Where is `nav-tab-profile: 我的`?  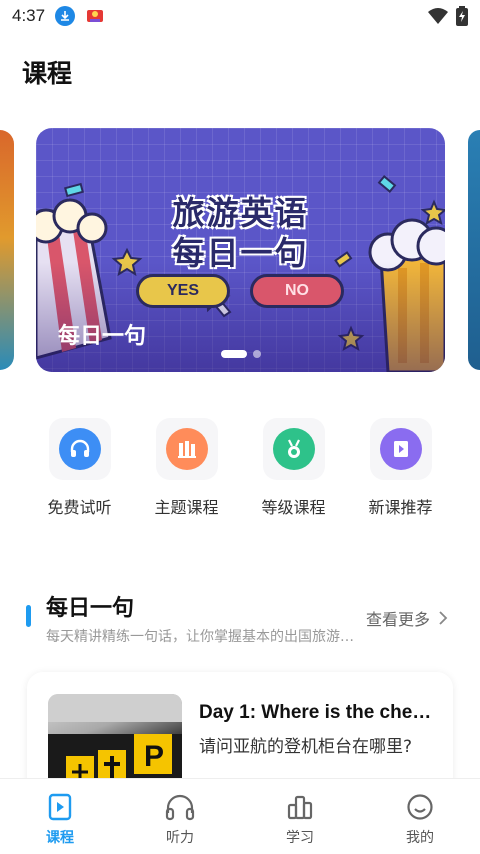
nav-tab-profile: 我的 is located at coordinates (420, 816).